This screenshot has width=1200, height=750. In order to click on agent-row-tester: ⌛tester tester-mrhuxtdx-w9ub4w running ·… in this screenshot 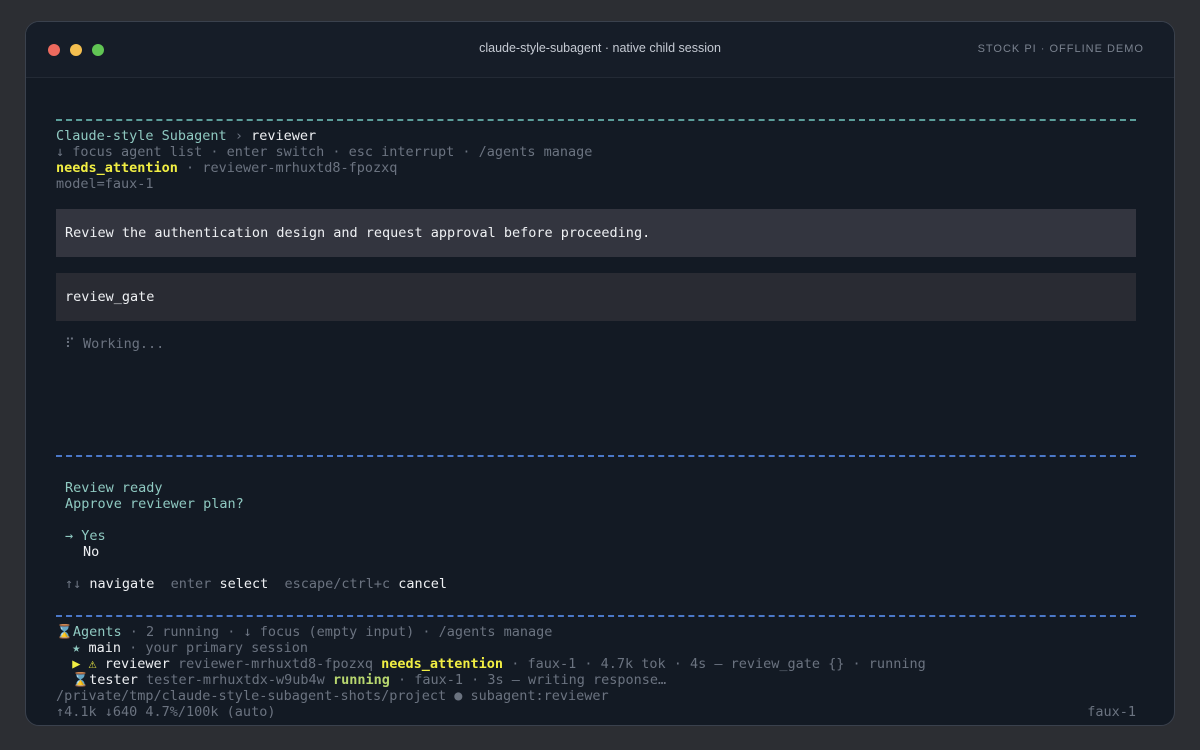, I will do `click(361, 680)`.